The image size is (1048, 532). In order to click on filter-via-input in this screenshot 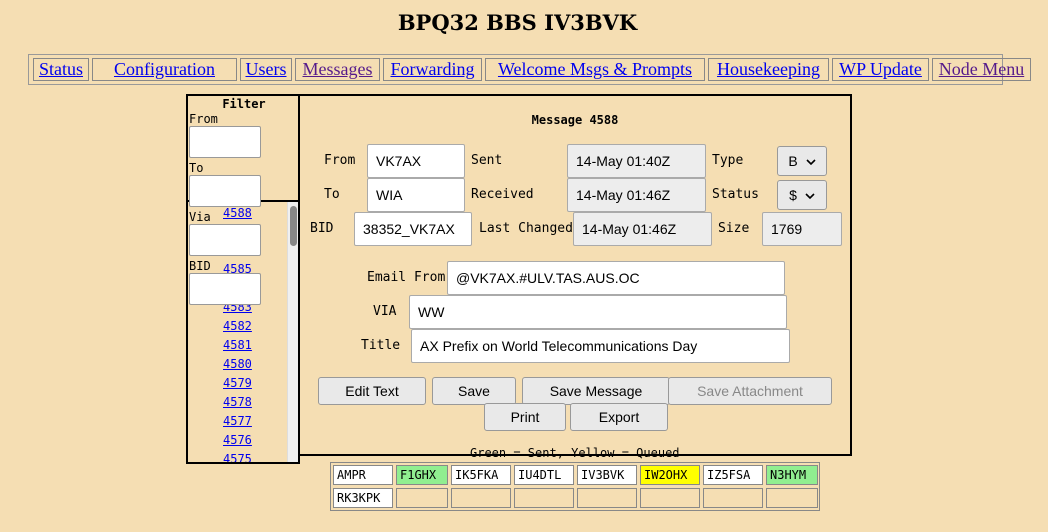, I will do `click(225, 240)`.